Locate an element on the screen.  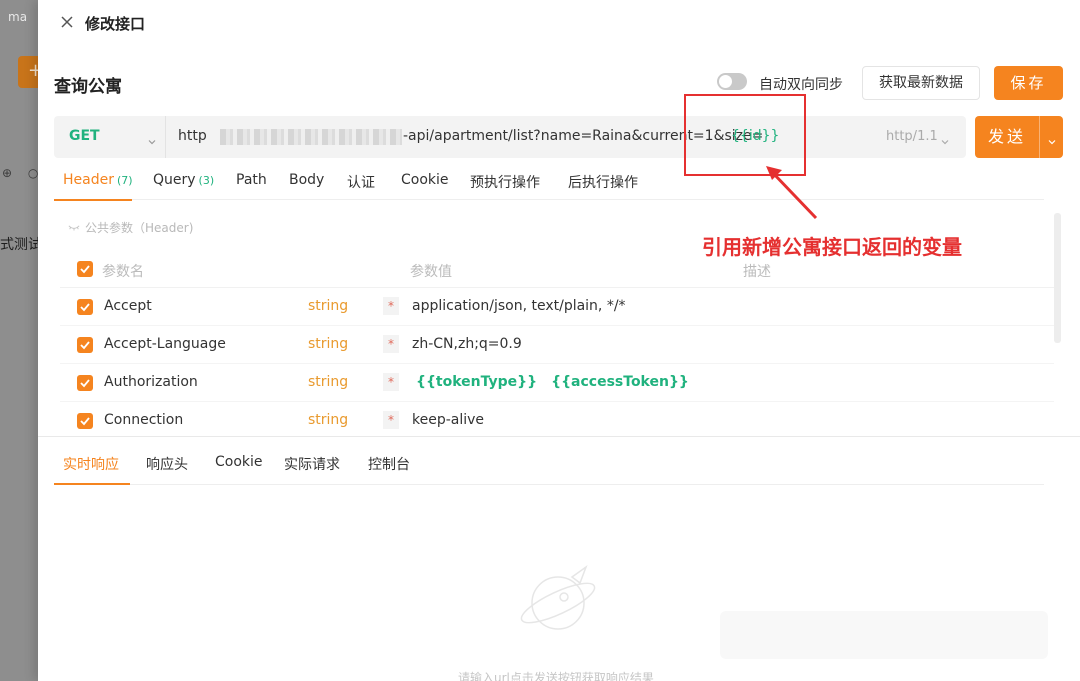
sync-toggle is located at coordinates (732, 81).